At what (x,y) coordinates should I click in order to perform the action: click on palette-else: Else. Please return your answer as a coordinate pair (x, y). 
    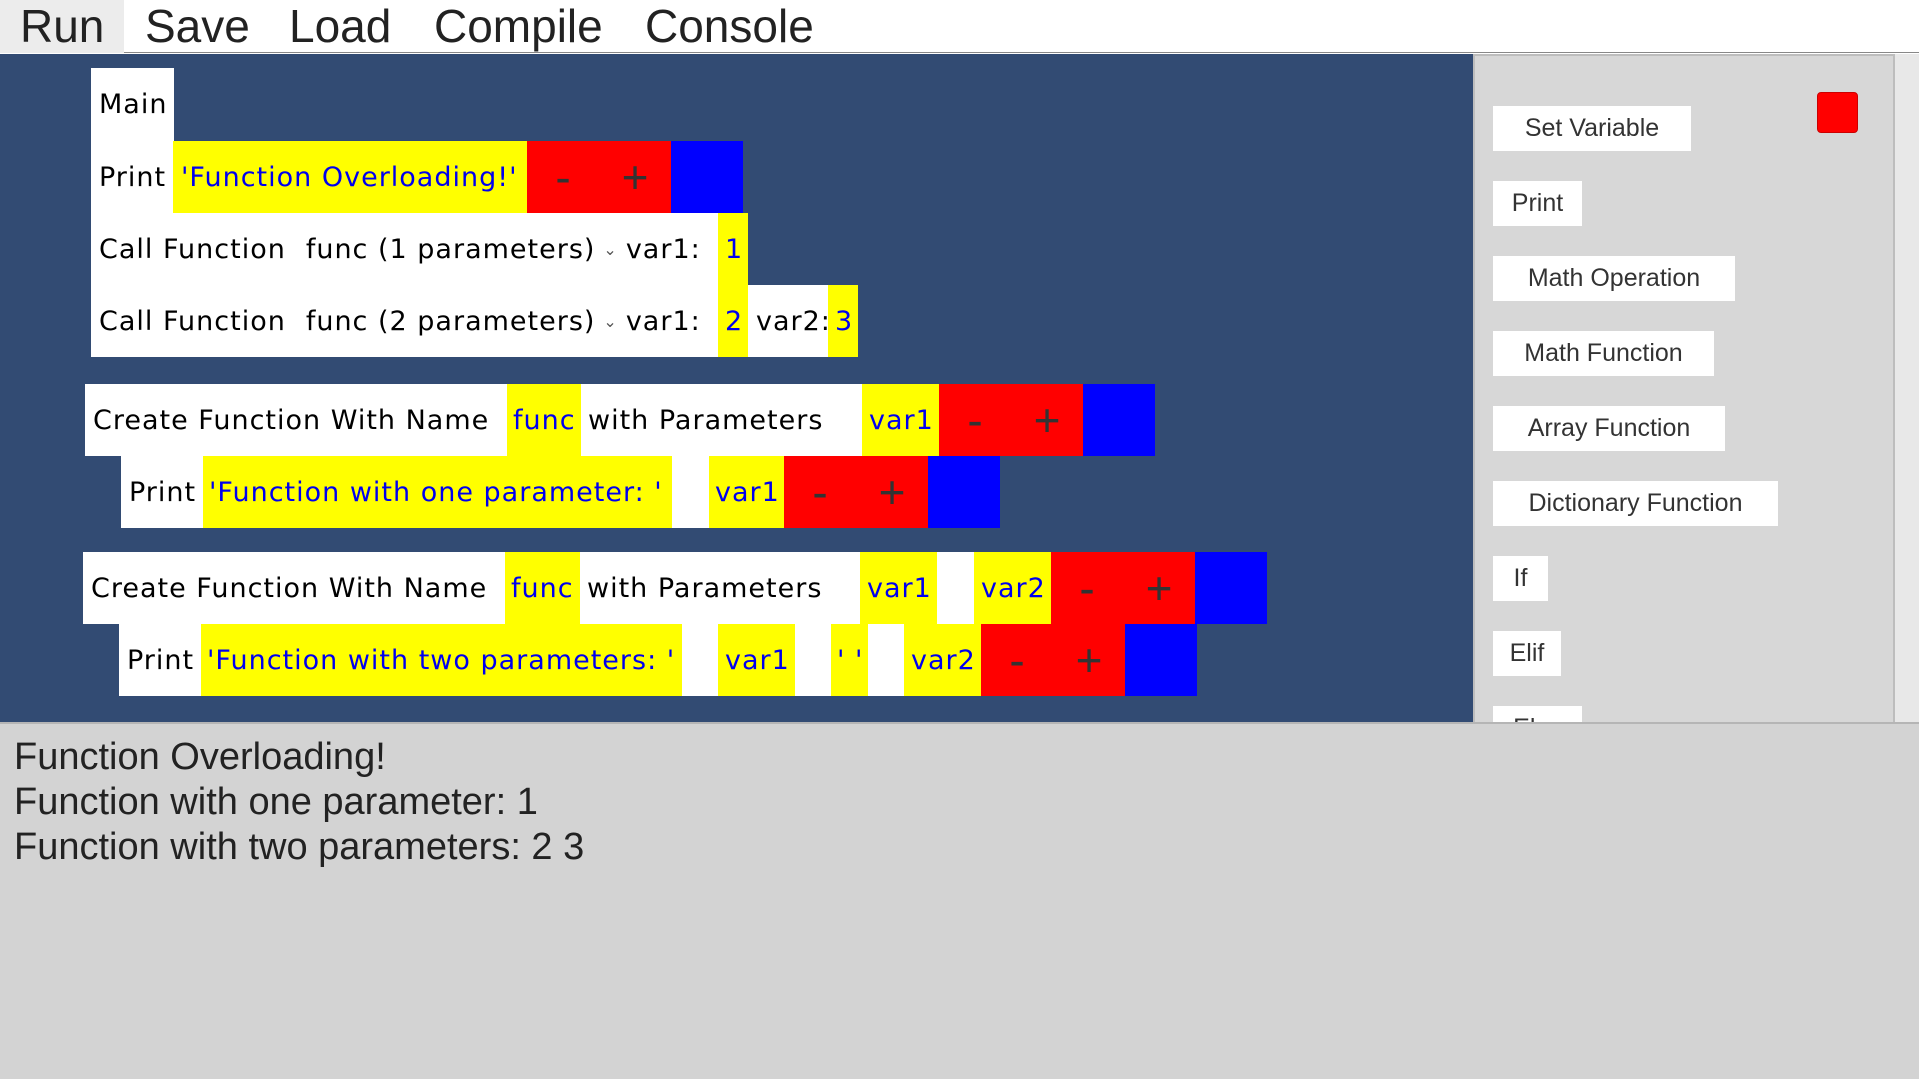
    Looking at the image, I should click on (1537, 714).